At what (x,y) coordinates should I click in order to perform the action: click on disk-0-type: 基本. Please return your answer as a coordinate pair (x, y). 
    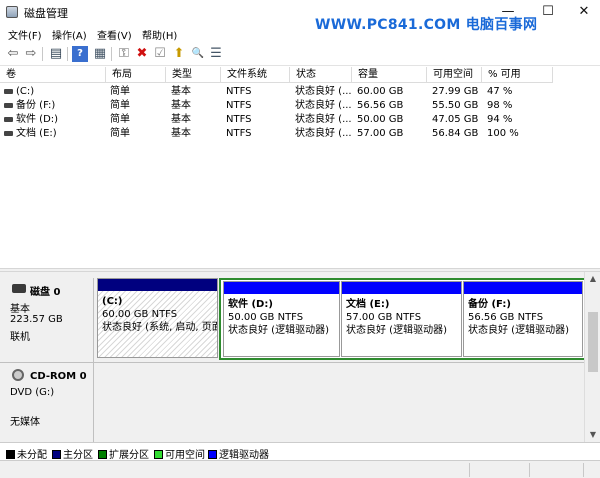
    Looking at the image, I should click on (20, 309).